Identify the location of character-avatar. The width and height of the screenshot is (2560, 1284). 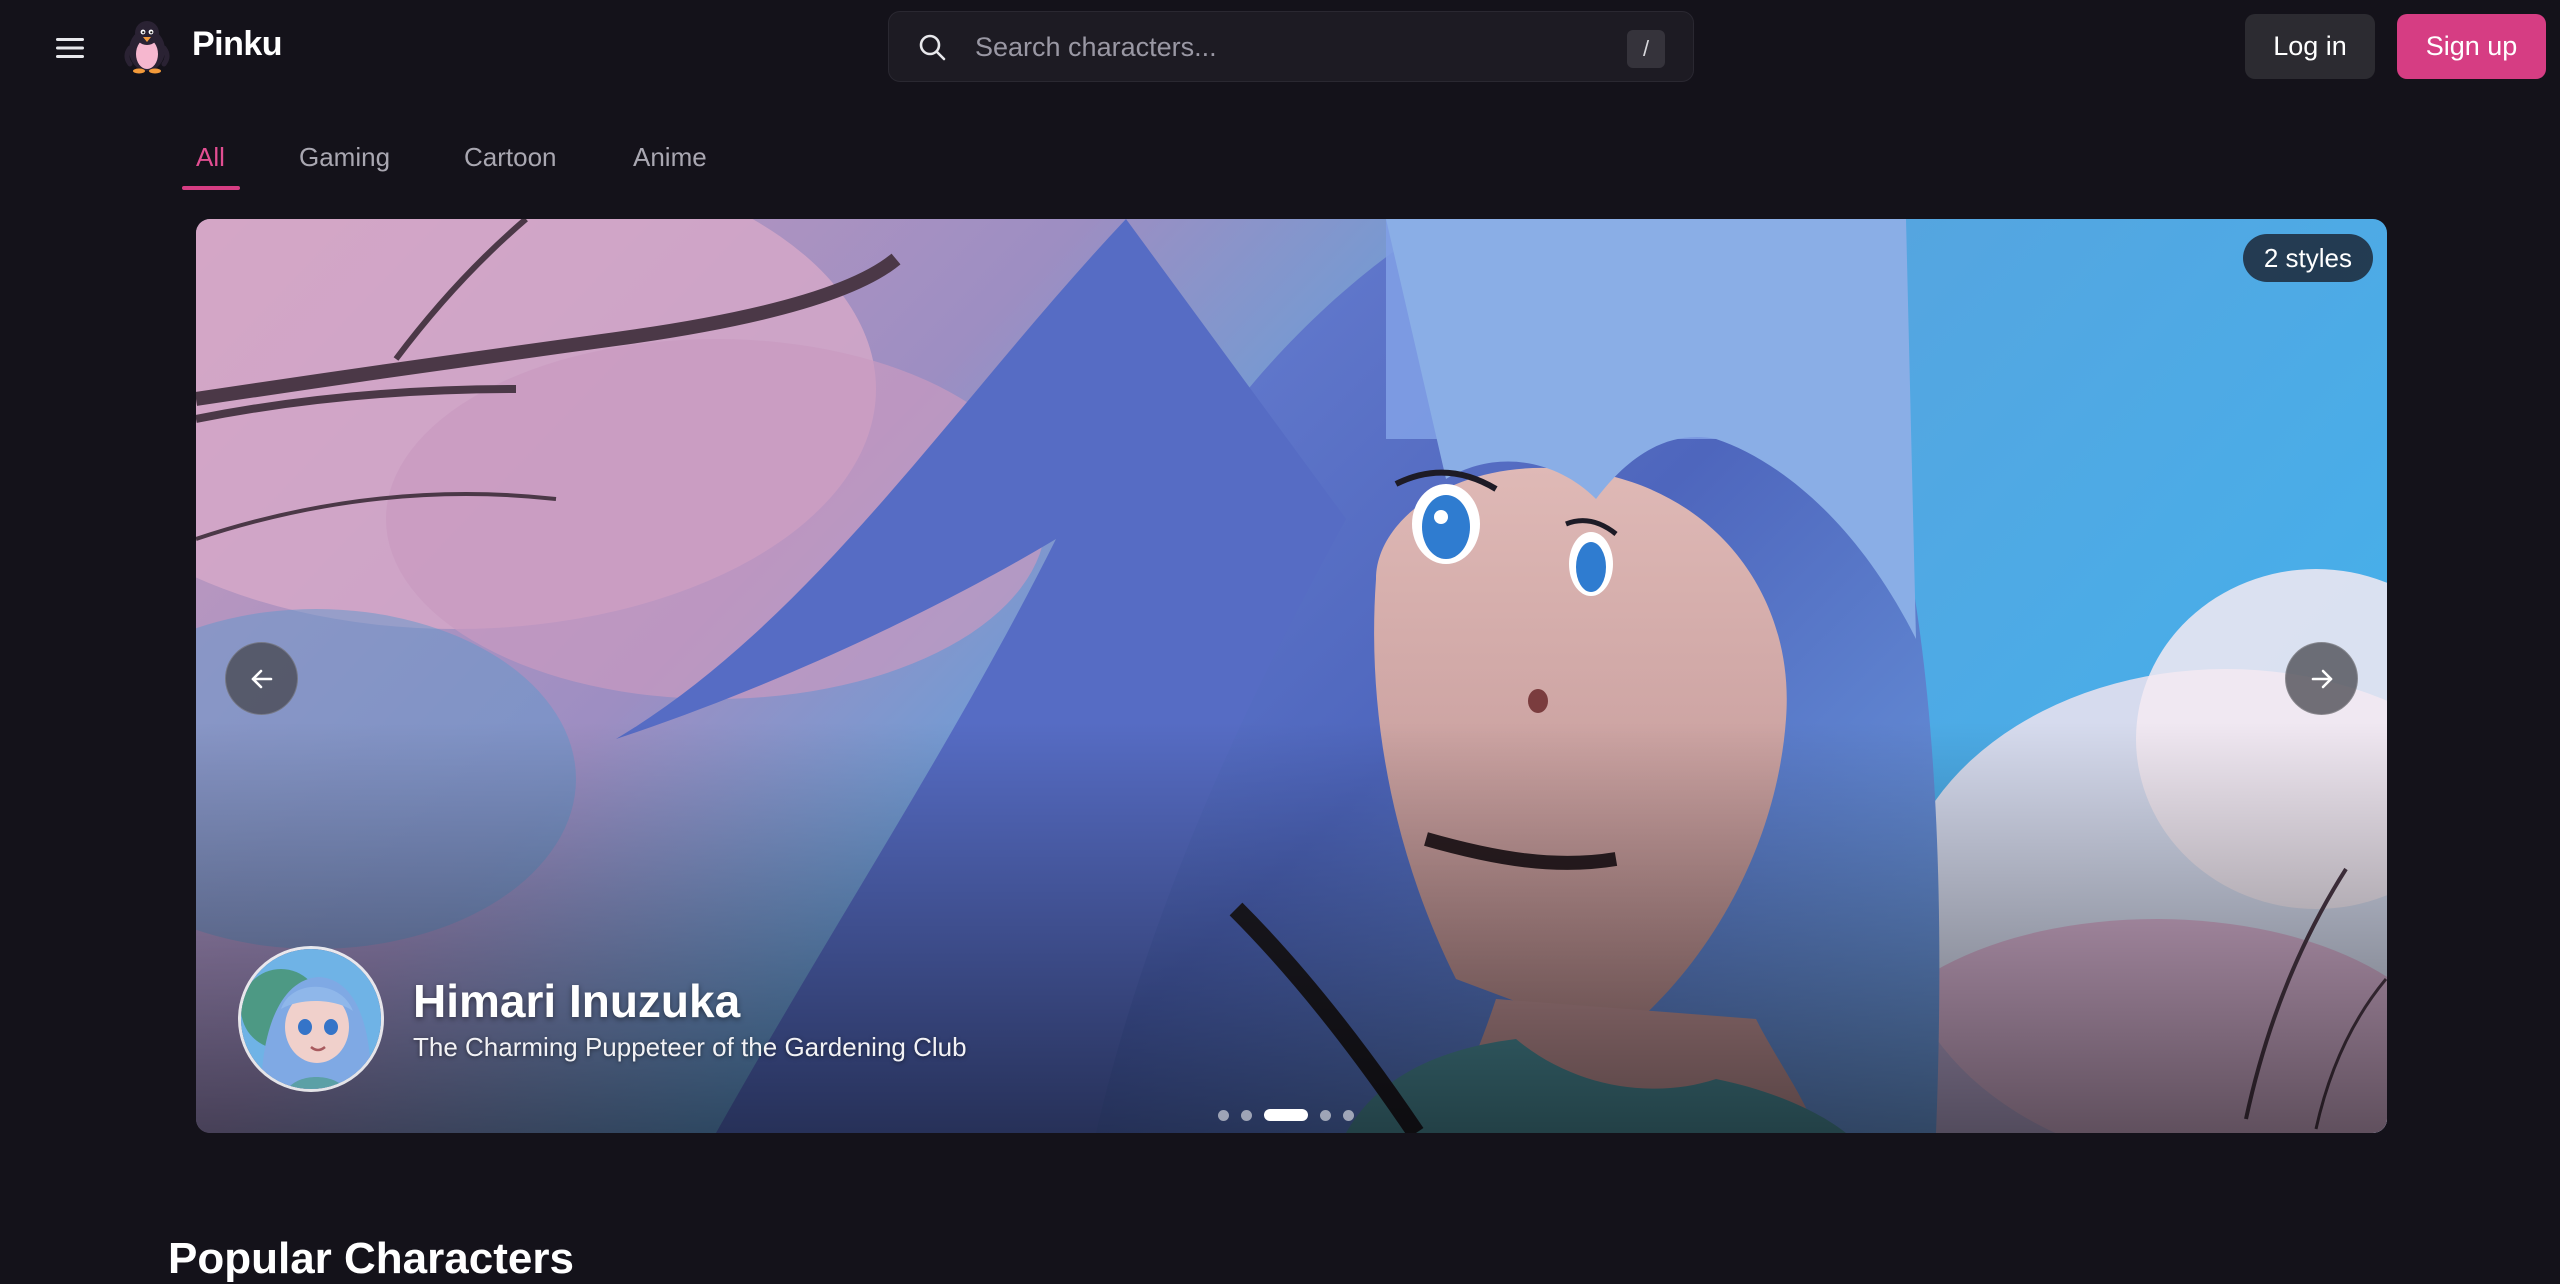
(311, 1019).